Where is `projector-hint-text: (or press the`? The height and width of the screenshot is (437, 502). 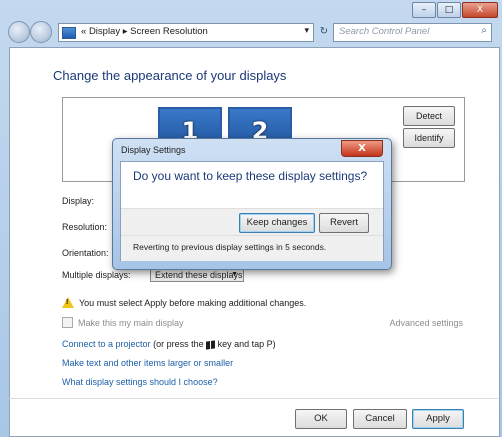
projector-hint-text: (or press the is located at coordinates (178, 344).